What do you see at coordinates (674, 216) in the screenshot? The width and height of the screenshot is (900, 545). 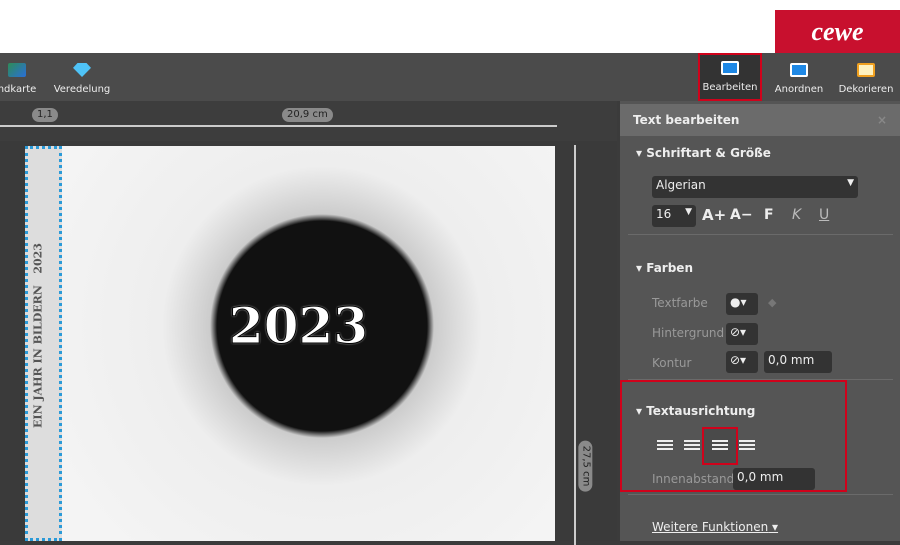 I see `font-size-select: 16 ▼` at bounding box center [674, 216].